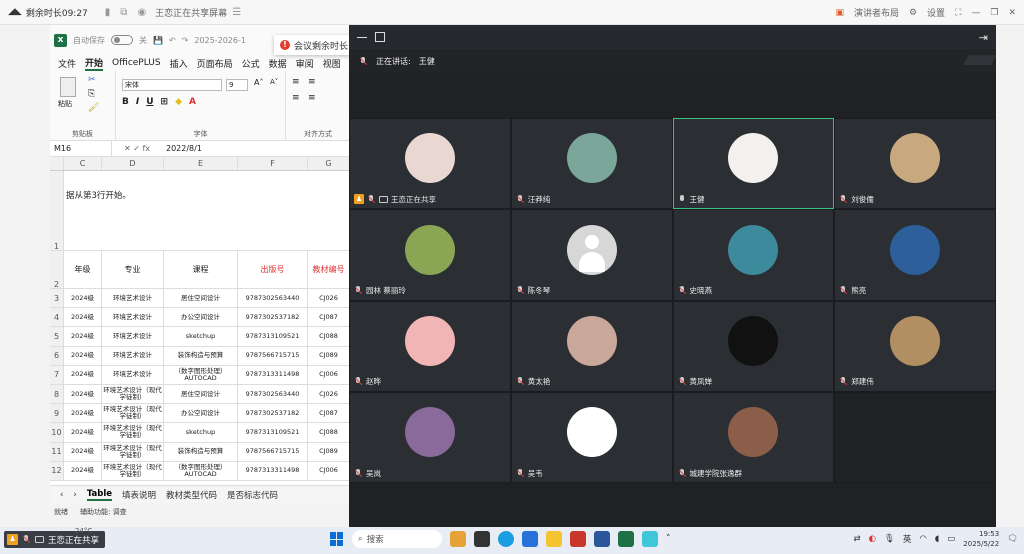 The width and height of the screenshot is (1024, 554). Describe the element at coordinates (182, 148) in the screenshot. I see `formula-input: 2022/8/1` at that location.